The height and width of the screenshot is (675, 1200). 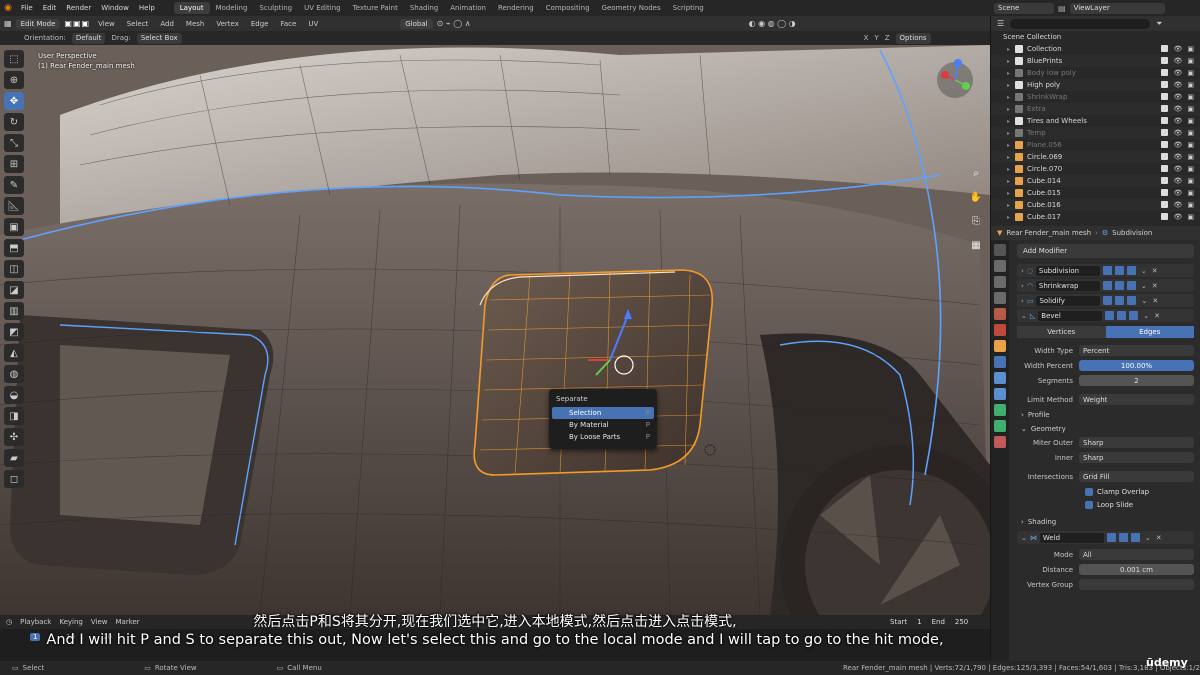 I want to click on shading-section: › Shading, so click(x=1105, y=522).